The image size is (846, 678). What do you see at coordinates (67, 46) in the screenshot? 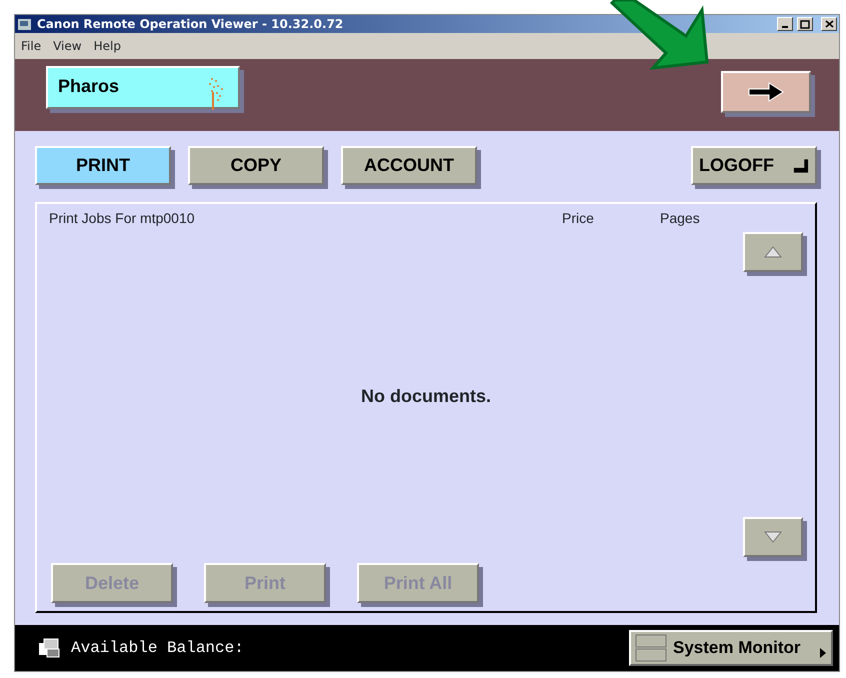
I see `menu-item: View` at bounding box center [67, 46].